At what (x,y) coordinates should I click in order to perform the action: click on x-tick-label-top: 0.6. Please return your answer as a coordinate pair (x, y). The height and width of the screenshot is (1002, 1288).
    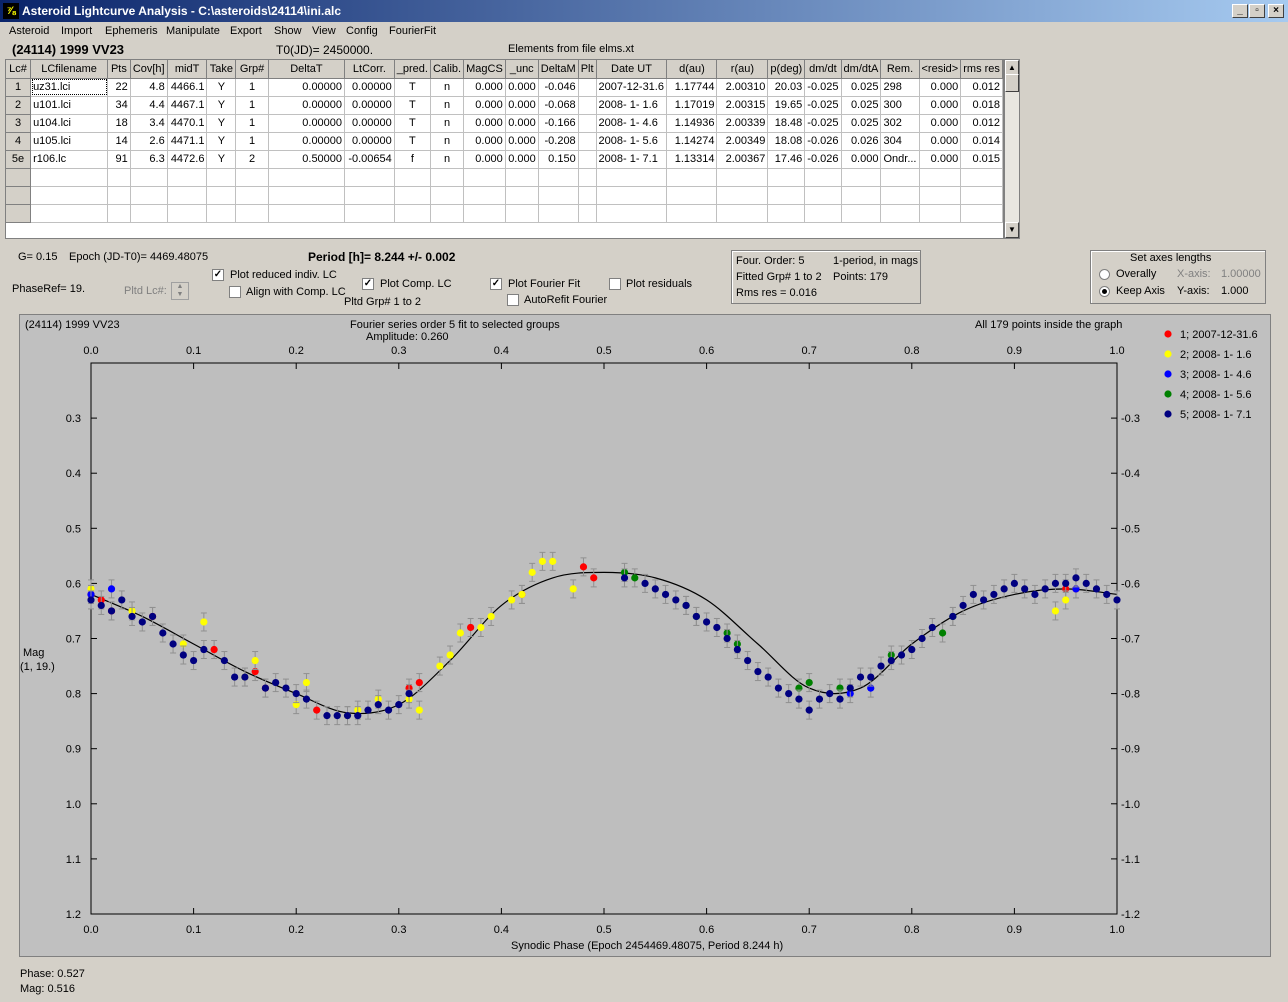
    Looking at the image, I should click on (706, 351).